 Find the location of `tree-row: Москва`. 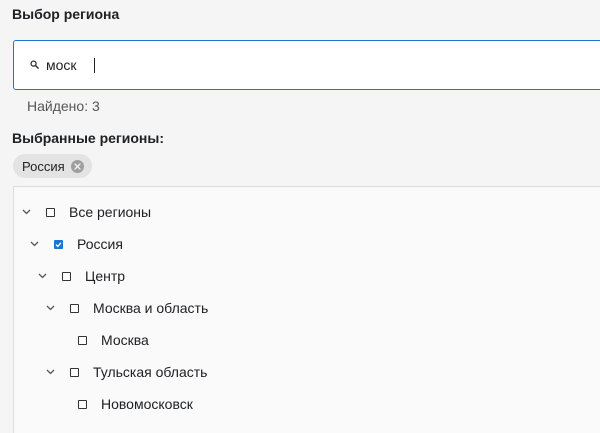

tree-row: Москва is located at coordinates (100, 340).